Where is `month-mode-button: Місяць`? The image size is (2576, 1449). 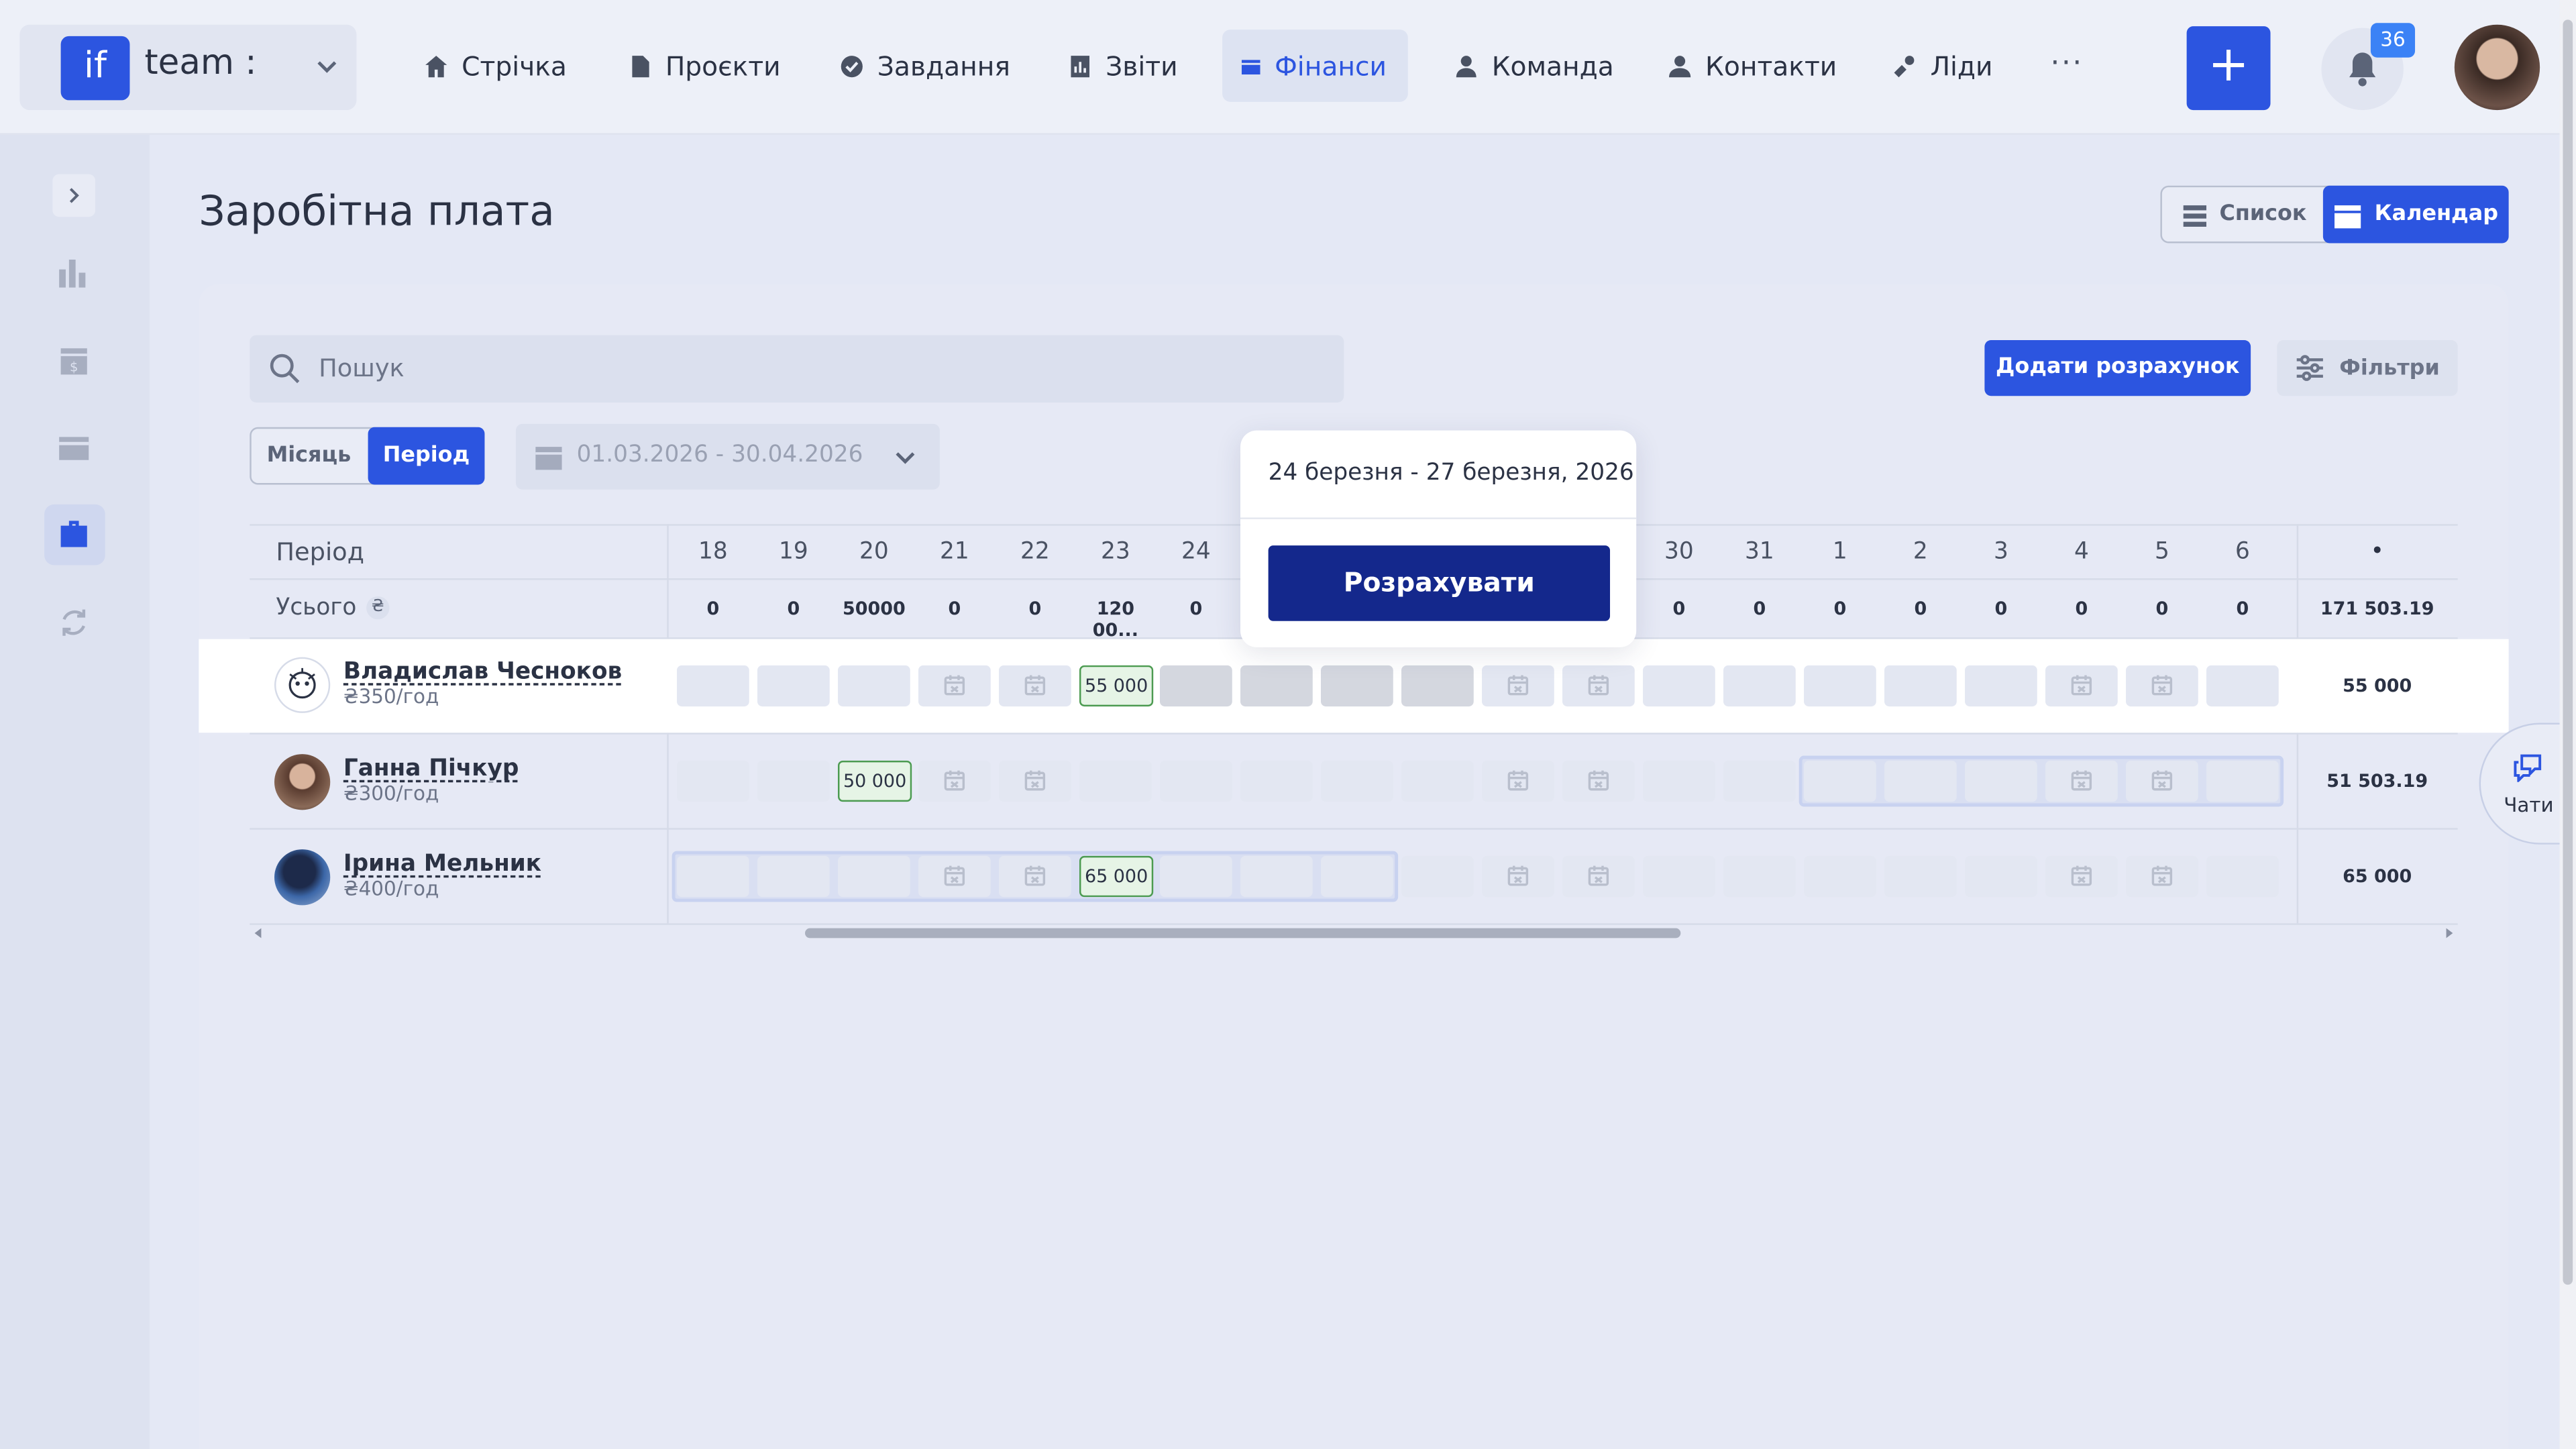 month-mode-button: Місяць is located at coordinates (309, 456).